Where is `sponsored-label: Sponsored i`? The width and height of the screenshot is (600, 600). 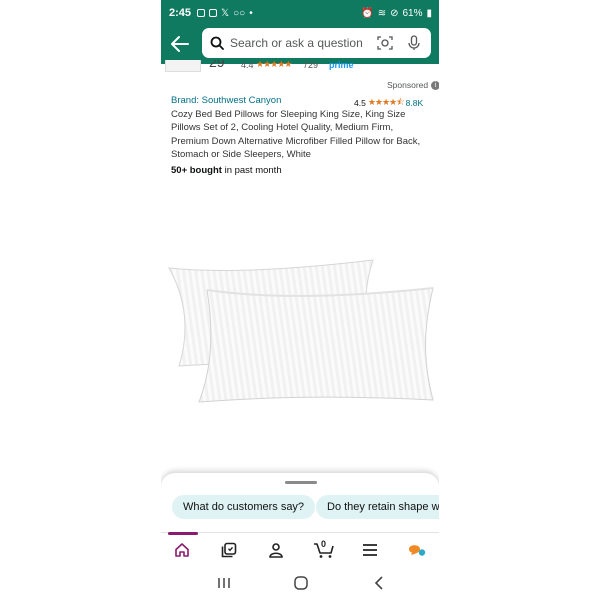 sponsored-label: Sponsored i is located at coordinates (413, 85).